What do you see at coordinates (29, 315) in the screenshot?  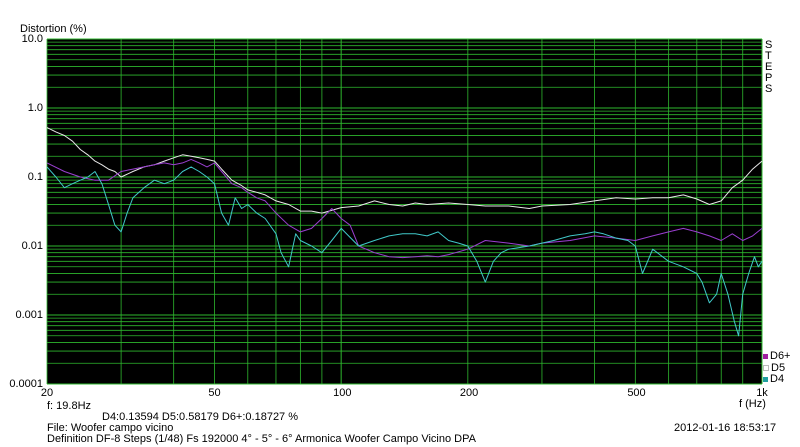 I see `y-tick-label: 0.001` at bounding box center [29, 315].